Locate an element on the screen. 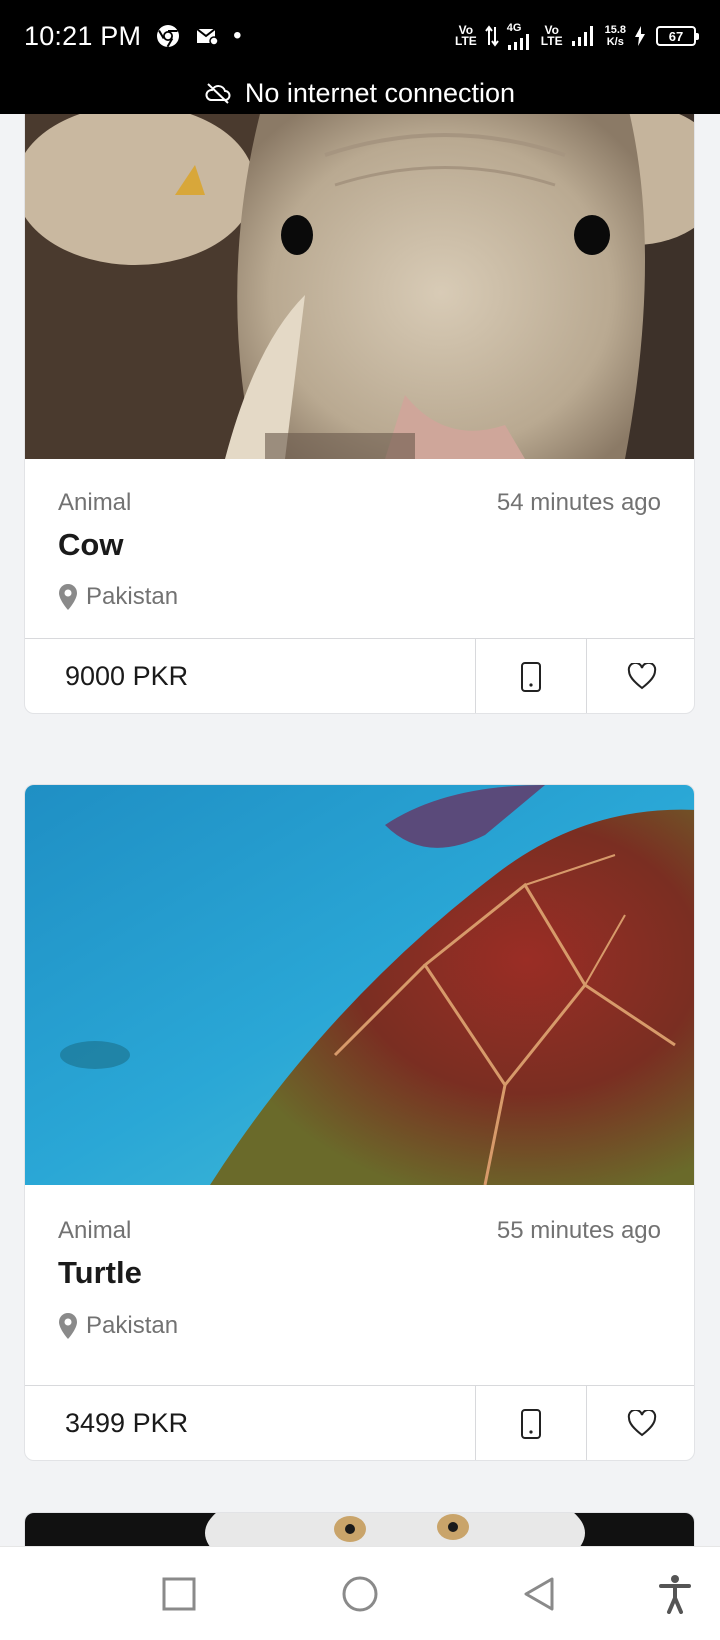  listing-price: 9000 PKR is located at coordinates (250, 676).